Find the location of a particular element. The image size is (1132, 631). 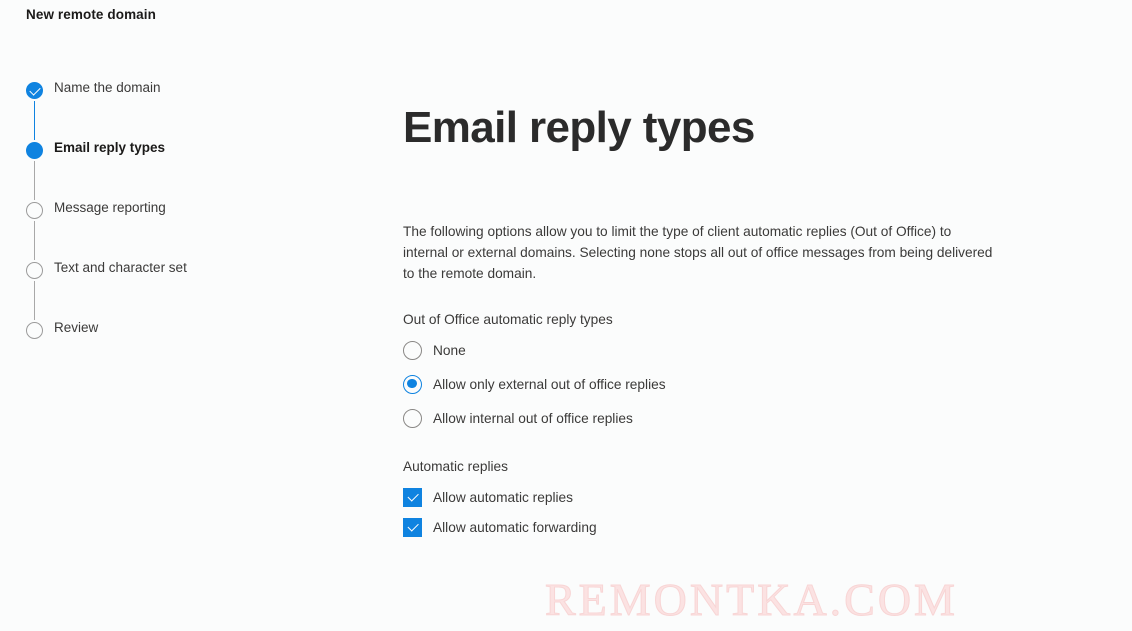

content-heading: Email reply types is located at coordinates (579, 127).